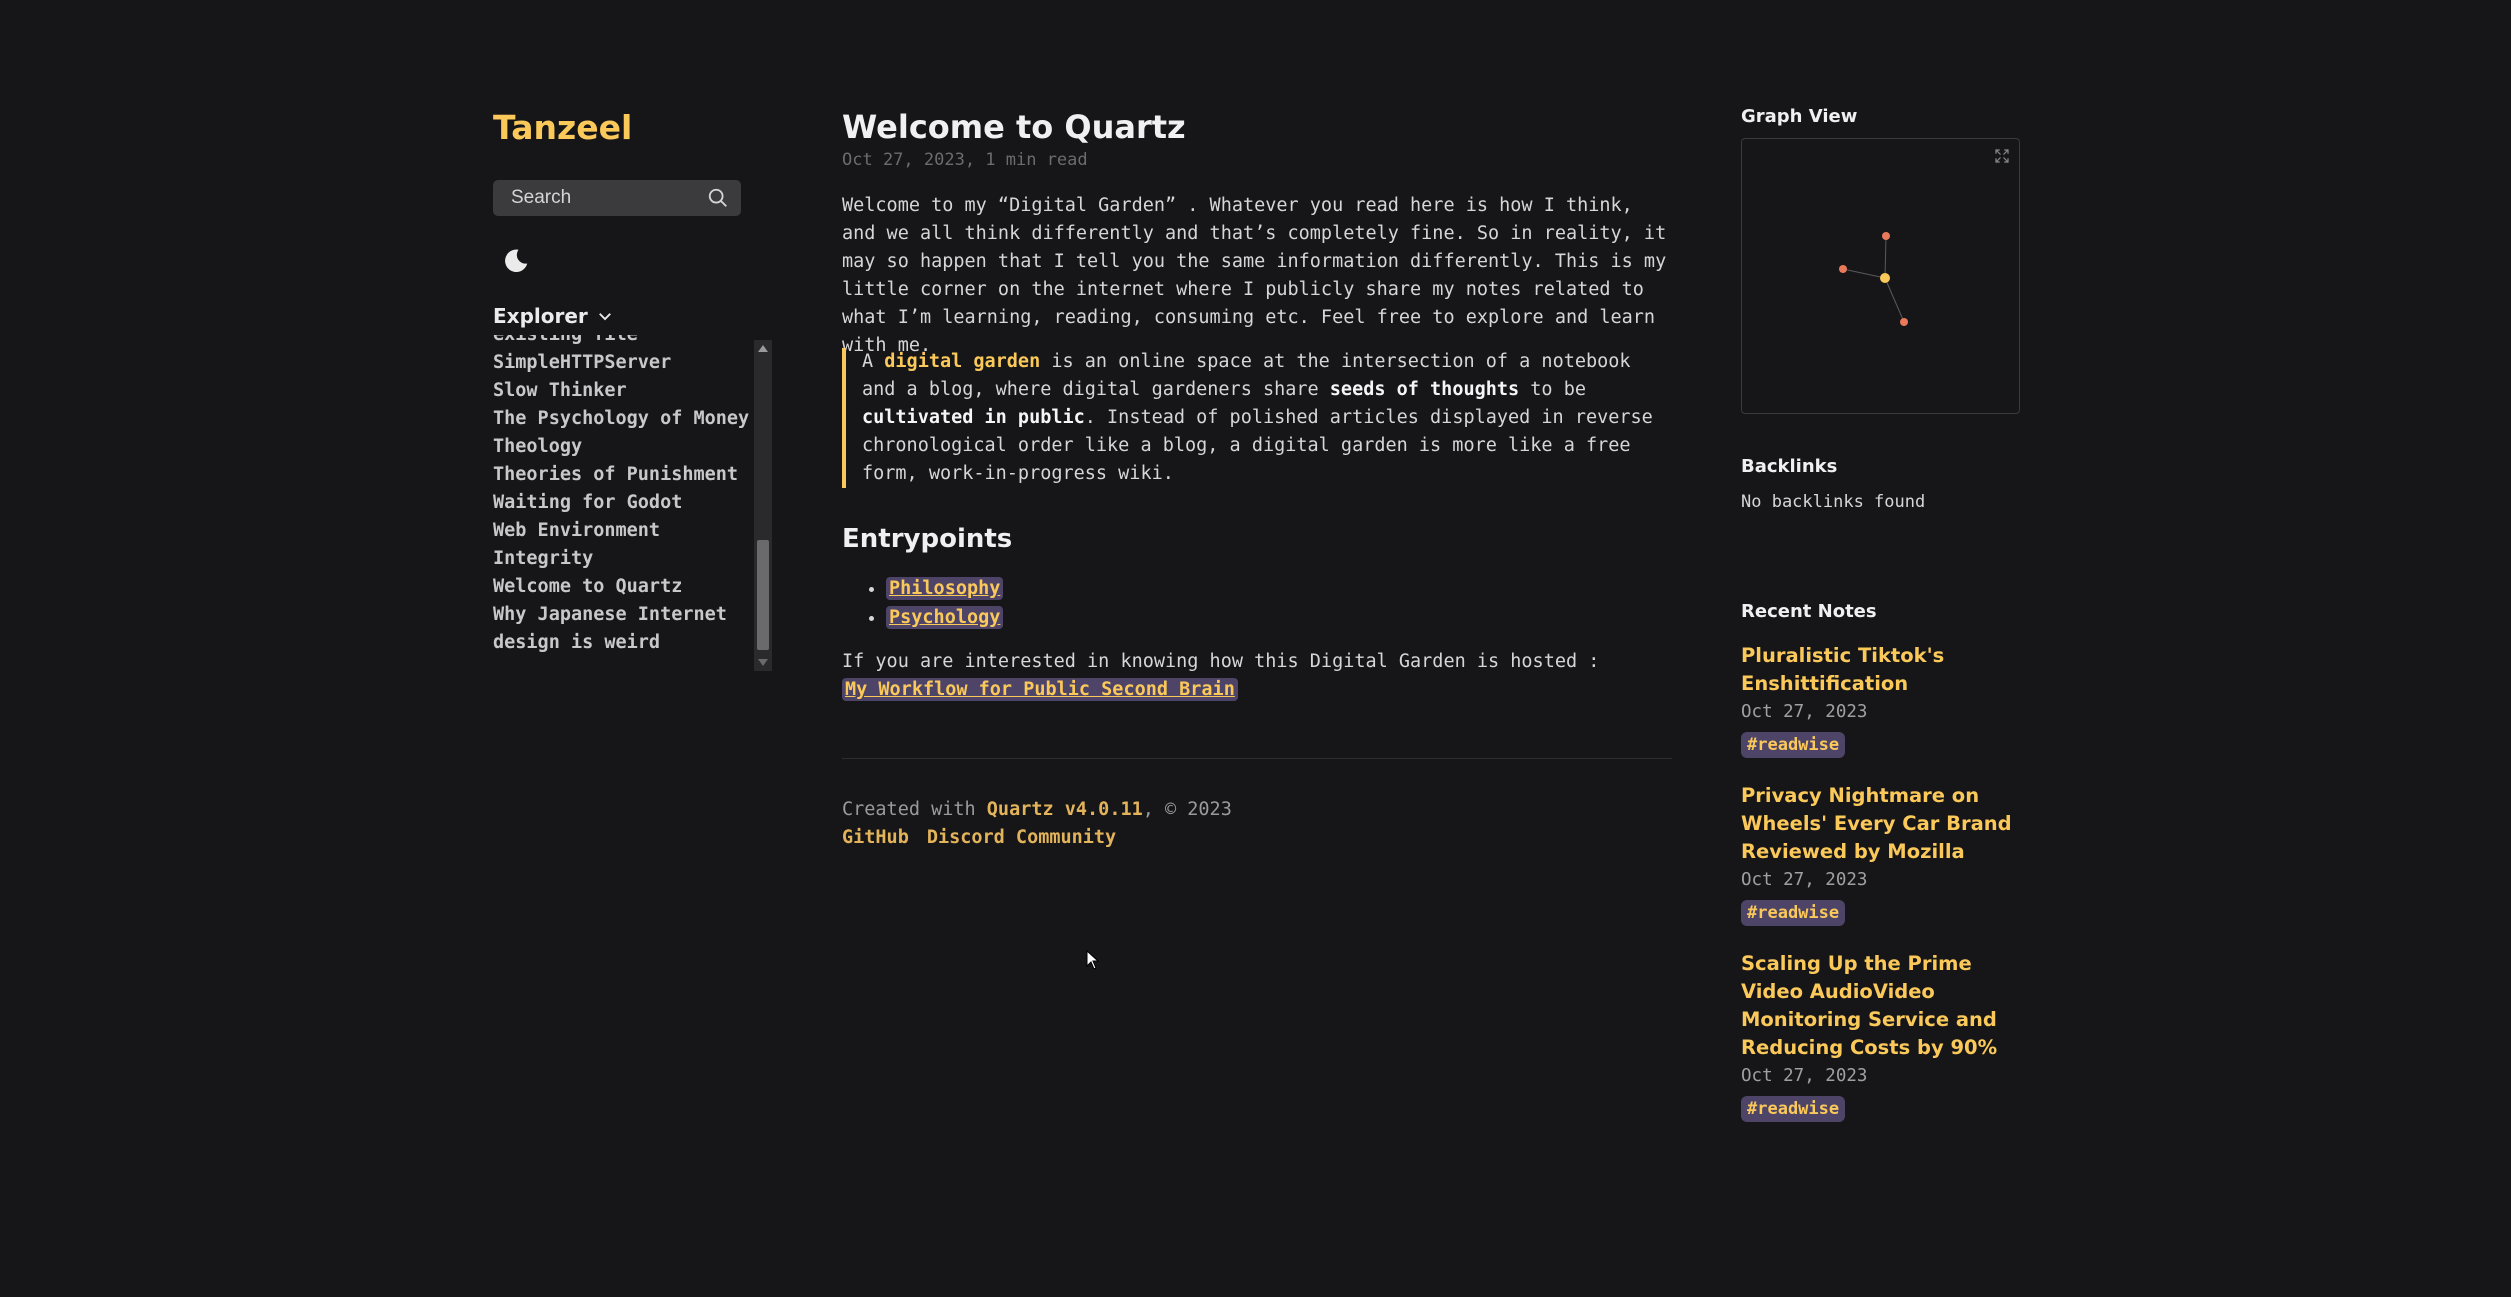 Image resolution: width=2511 pixels, height=1297 pixels. What do you see at coordinates (873, 361) in the screenshot?
I see `quote-text: A` at bounding box center [873, 361].